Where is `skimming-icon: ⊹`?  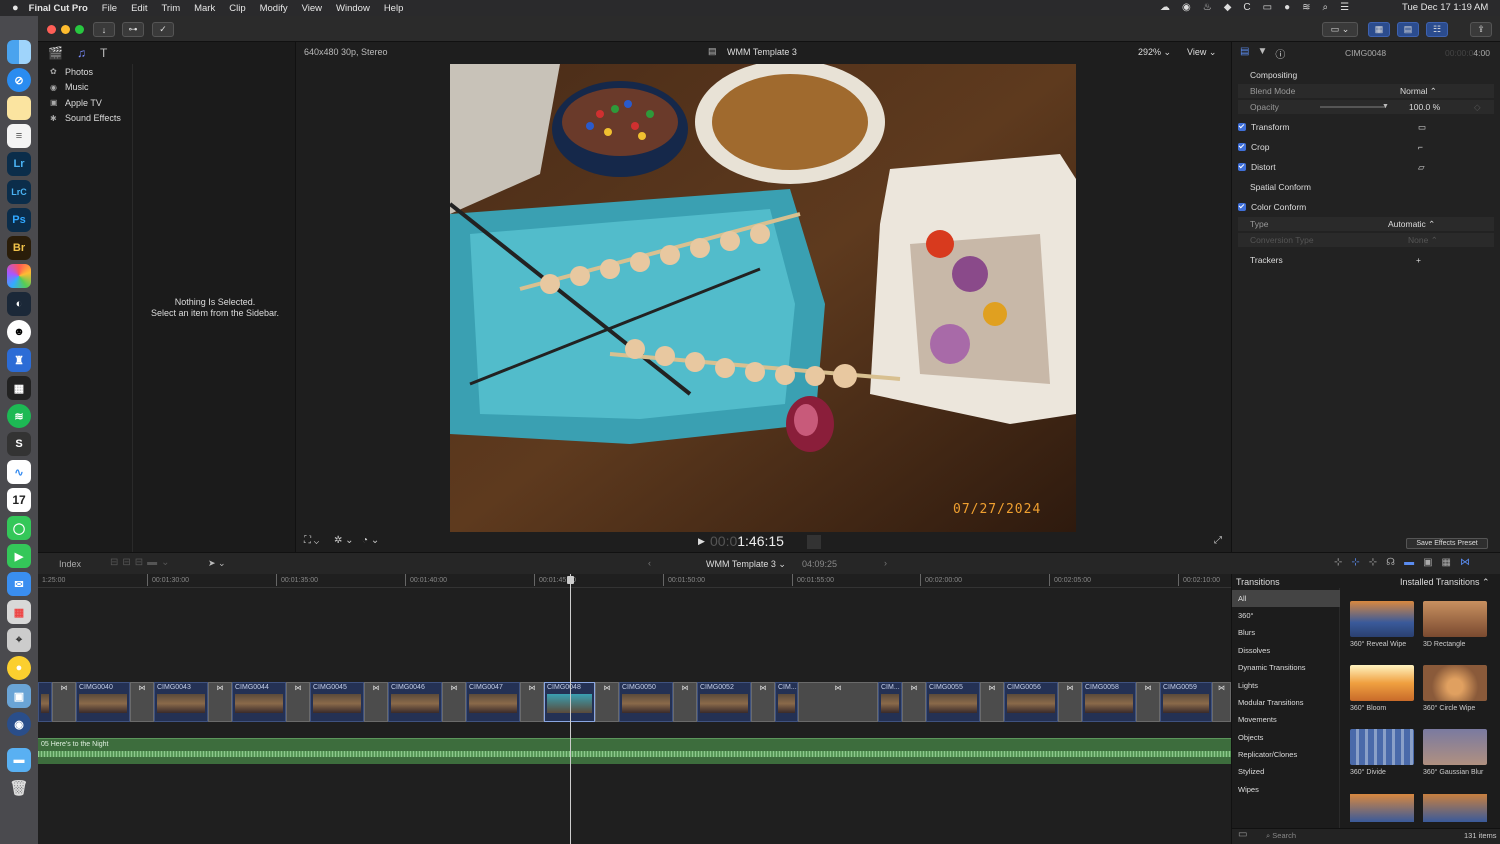 skimming-icon: ⊹ is located at coordinates (1338, 562).